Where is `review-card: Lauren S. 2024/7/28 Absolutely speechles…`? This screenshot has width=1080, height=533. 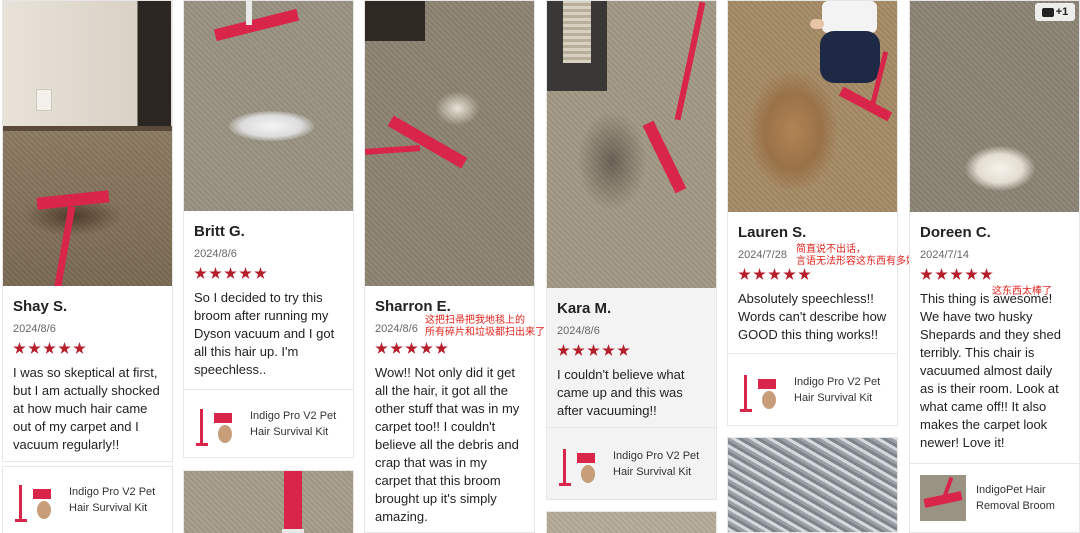
review-card: Lauren S. 2024/7/28 Absolutely speechles… is located at coordinates (812, 213).